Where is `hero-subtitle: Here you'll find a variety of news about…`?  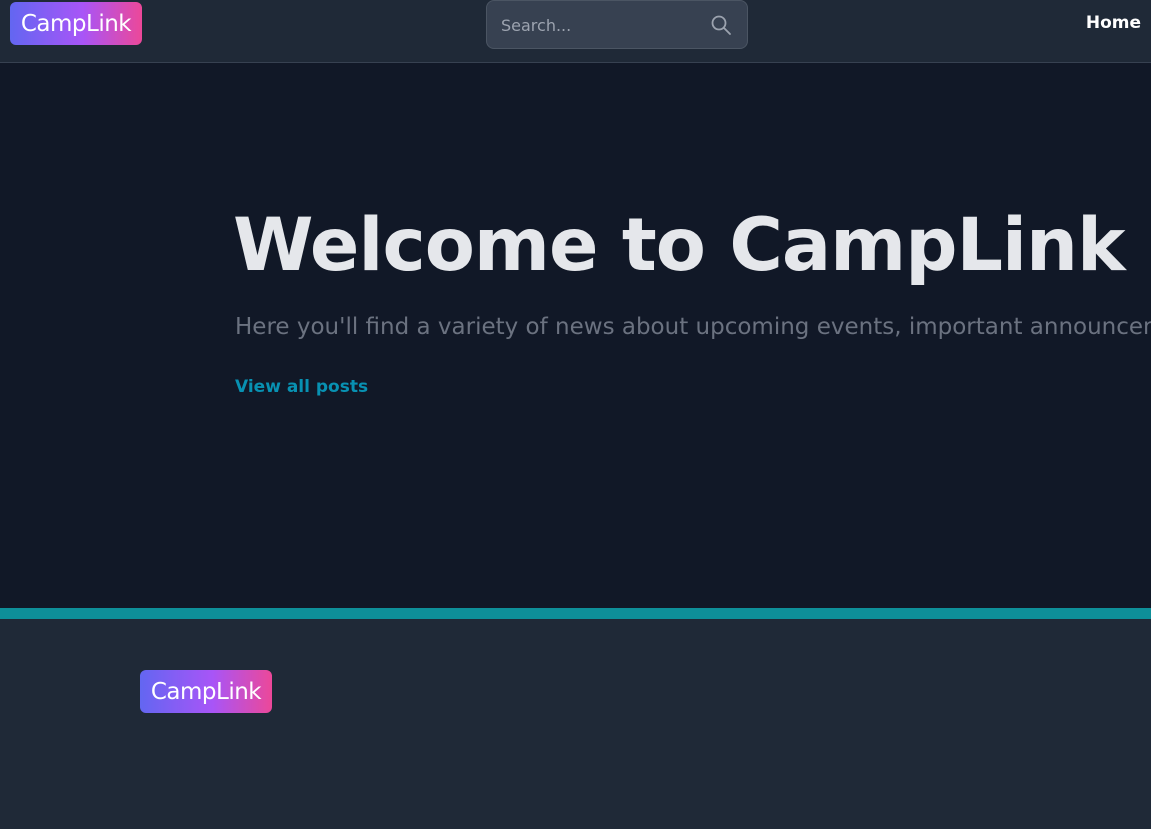 hero-subtitle: Here you'll find a variety of news about… is located at coordinates (693, 327).